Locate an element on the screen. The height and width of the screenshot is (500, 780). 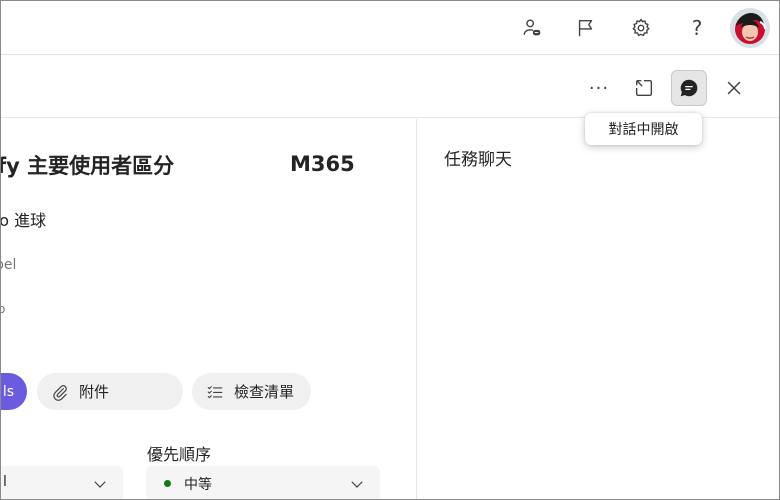
left-dropdown-value: l is located at coordinates (5, 482).